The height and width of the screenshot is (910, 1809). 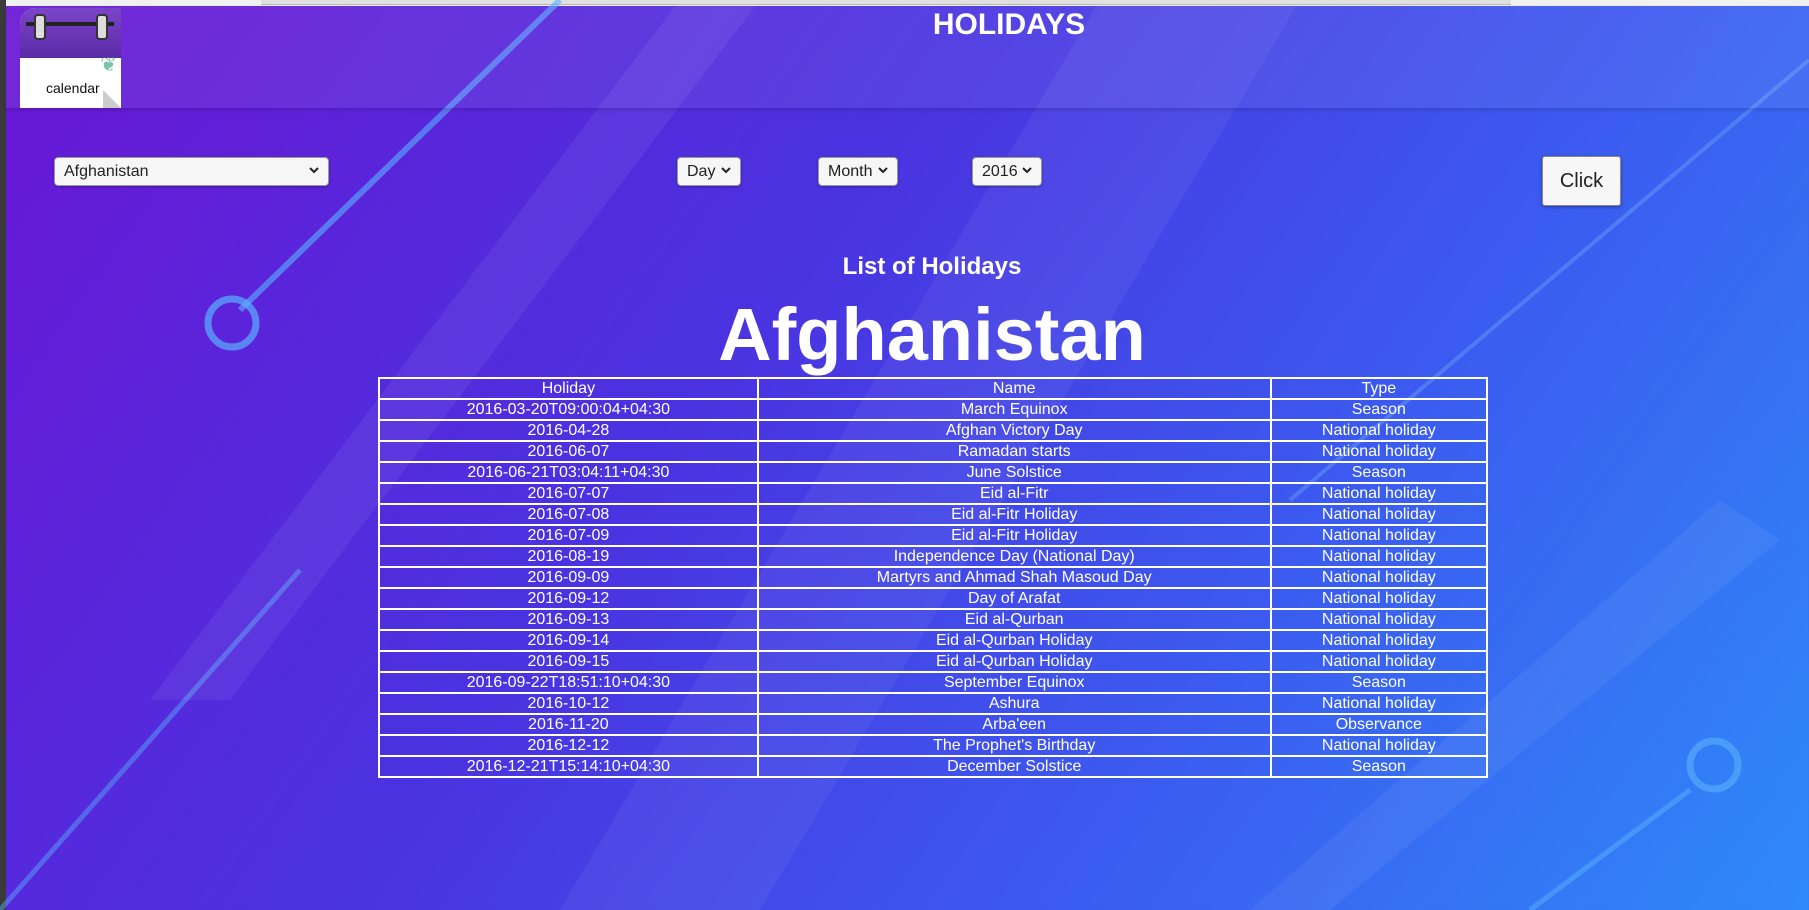 I want to click on holiday-name-cell: Ramadan starts, so click(x=1014, y=451).